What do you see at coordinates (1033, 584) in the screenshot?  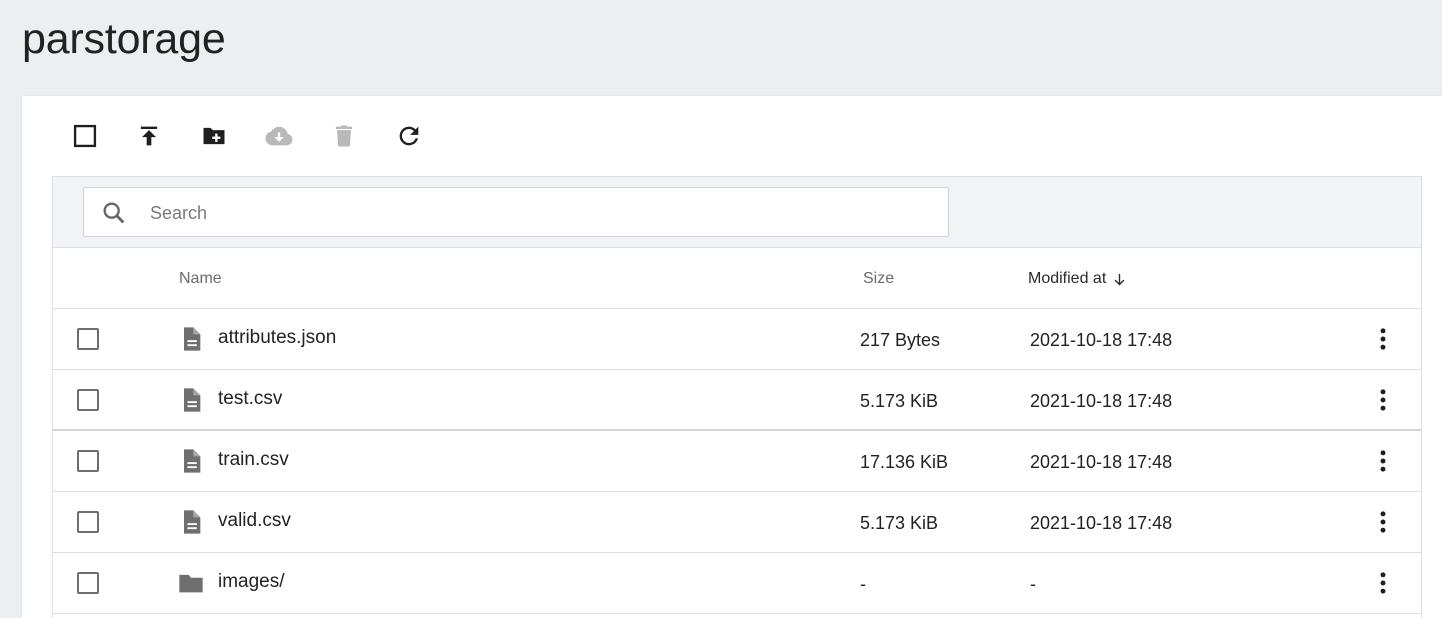 I see `file-modified: -` at bounding box center [1033, 584].